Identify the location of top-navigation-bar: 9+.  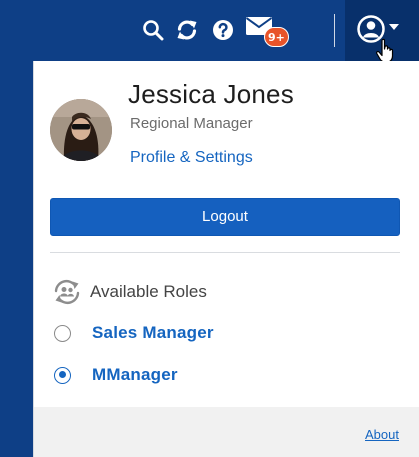
(209, 31).